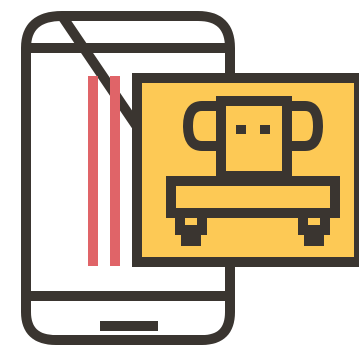 The height and width of the screenshot is (354, 359). What do you see at coordinates (241, 129) in the screenshot?
I see `robot-left-eye` at bounding box center [241, 129].